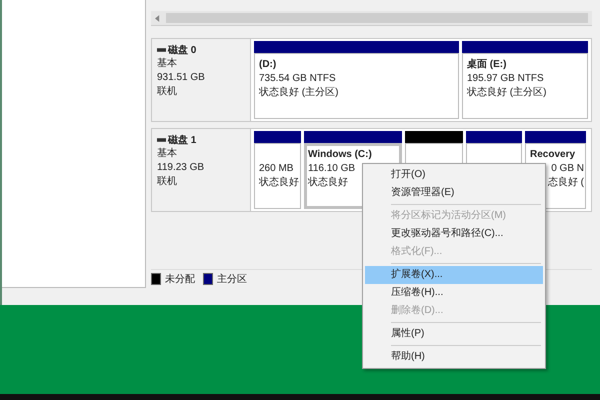  What do you see at coordinates (567, 169) in the screenshot?
I see `partition-detail: 0 GB N` at bounding box center [567, 169].